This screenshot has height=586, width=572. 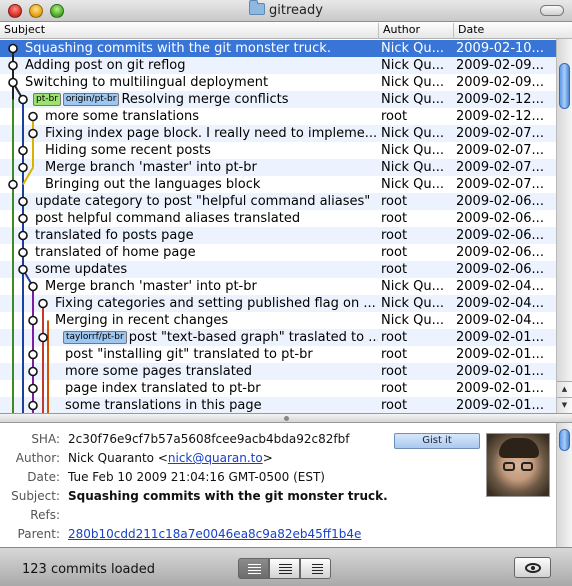 I want to click on avatar-hair, so click(x=519, y=448).